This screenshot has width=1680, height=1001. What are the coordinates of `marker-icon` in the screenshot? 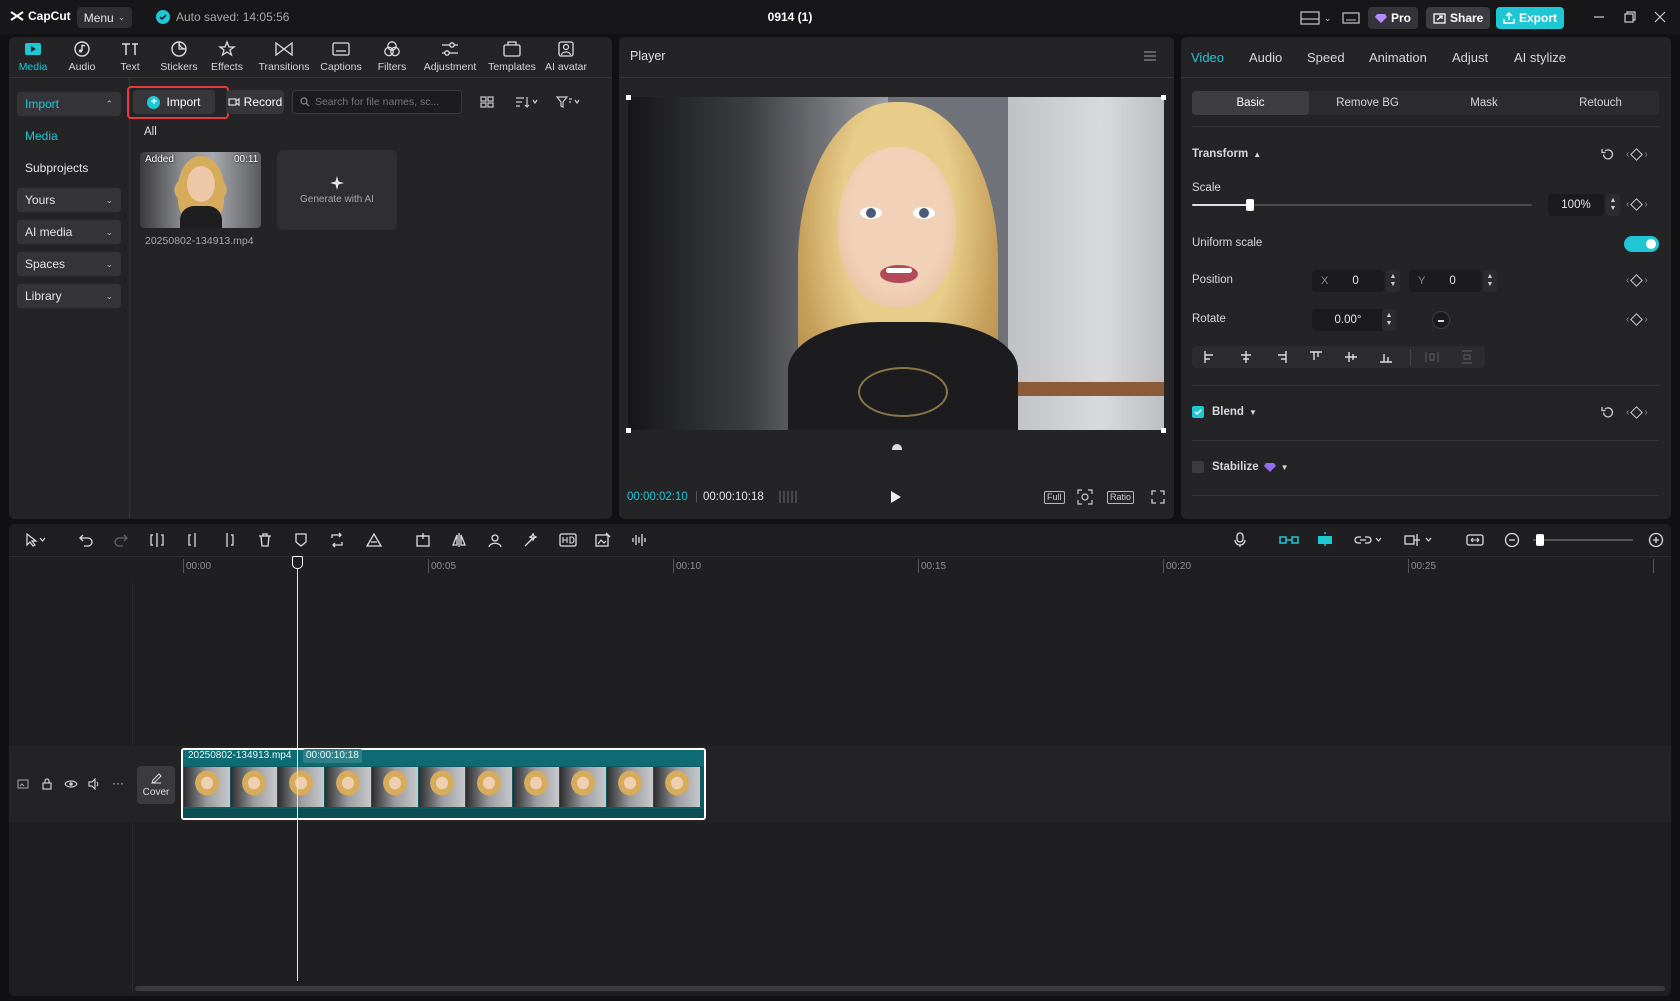 It's located at (301, 540).